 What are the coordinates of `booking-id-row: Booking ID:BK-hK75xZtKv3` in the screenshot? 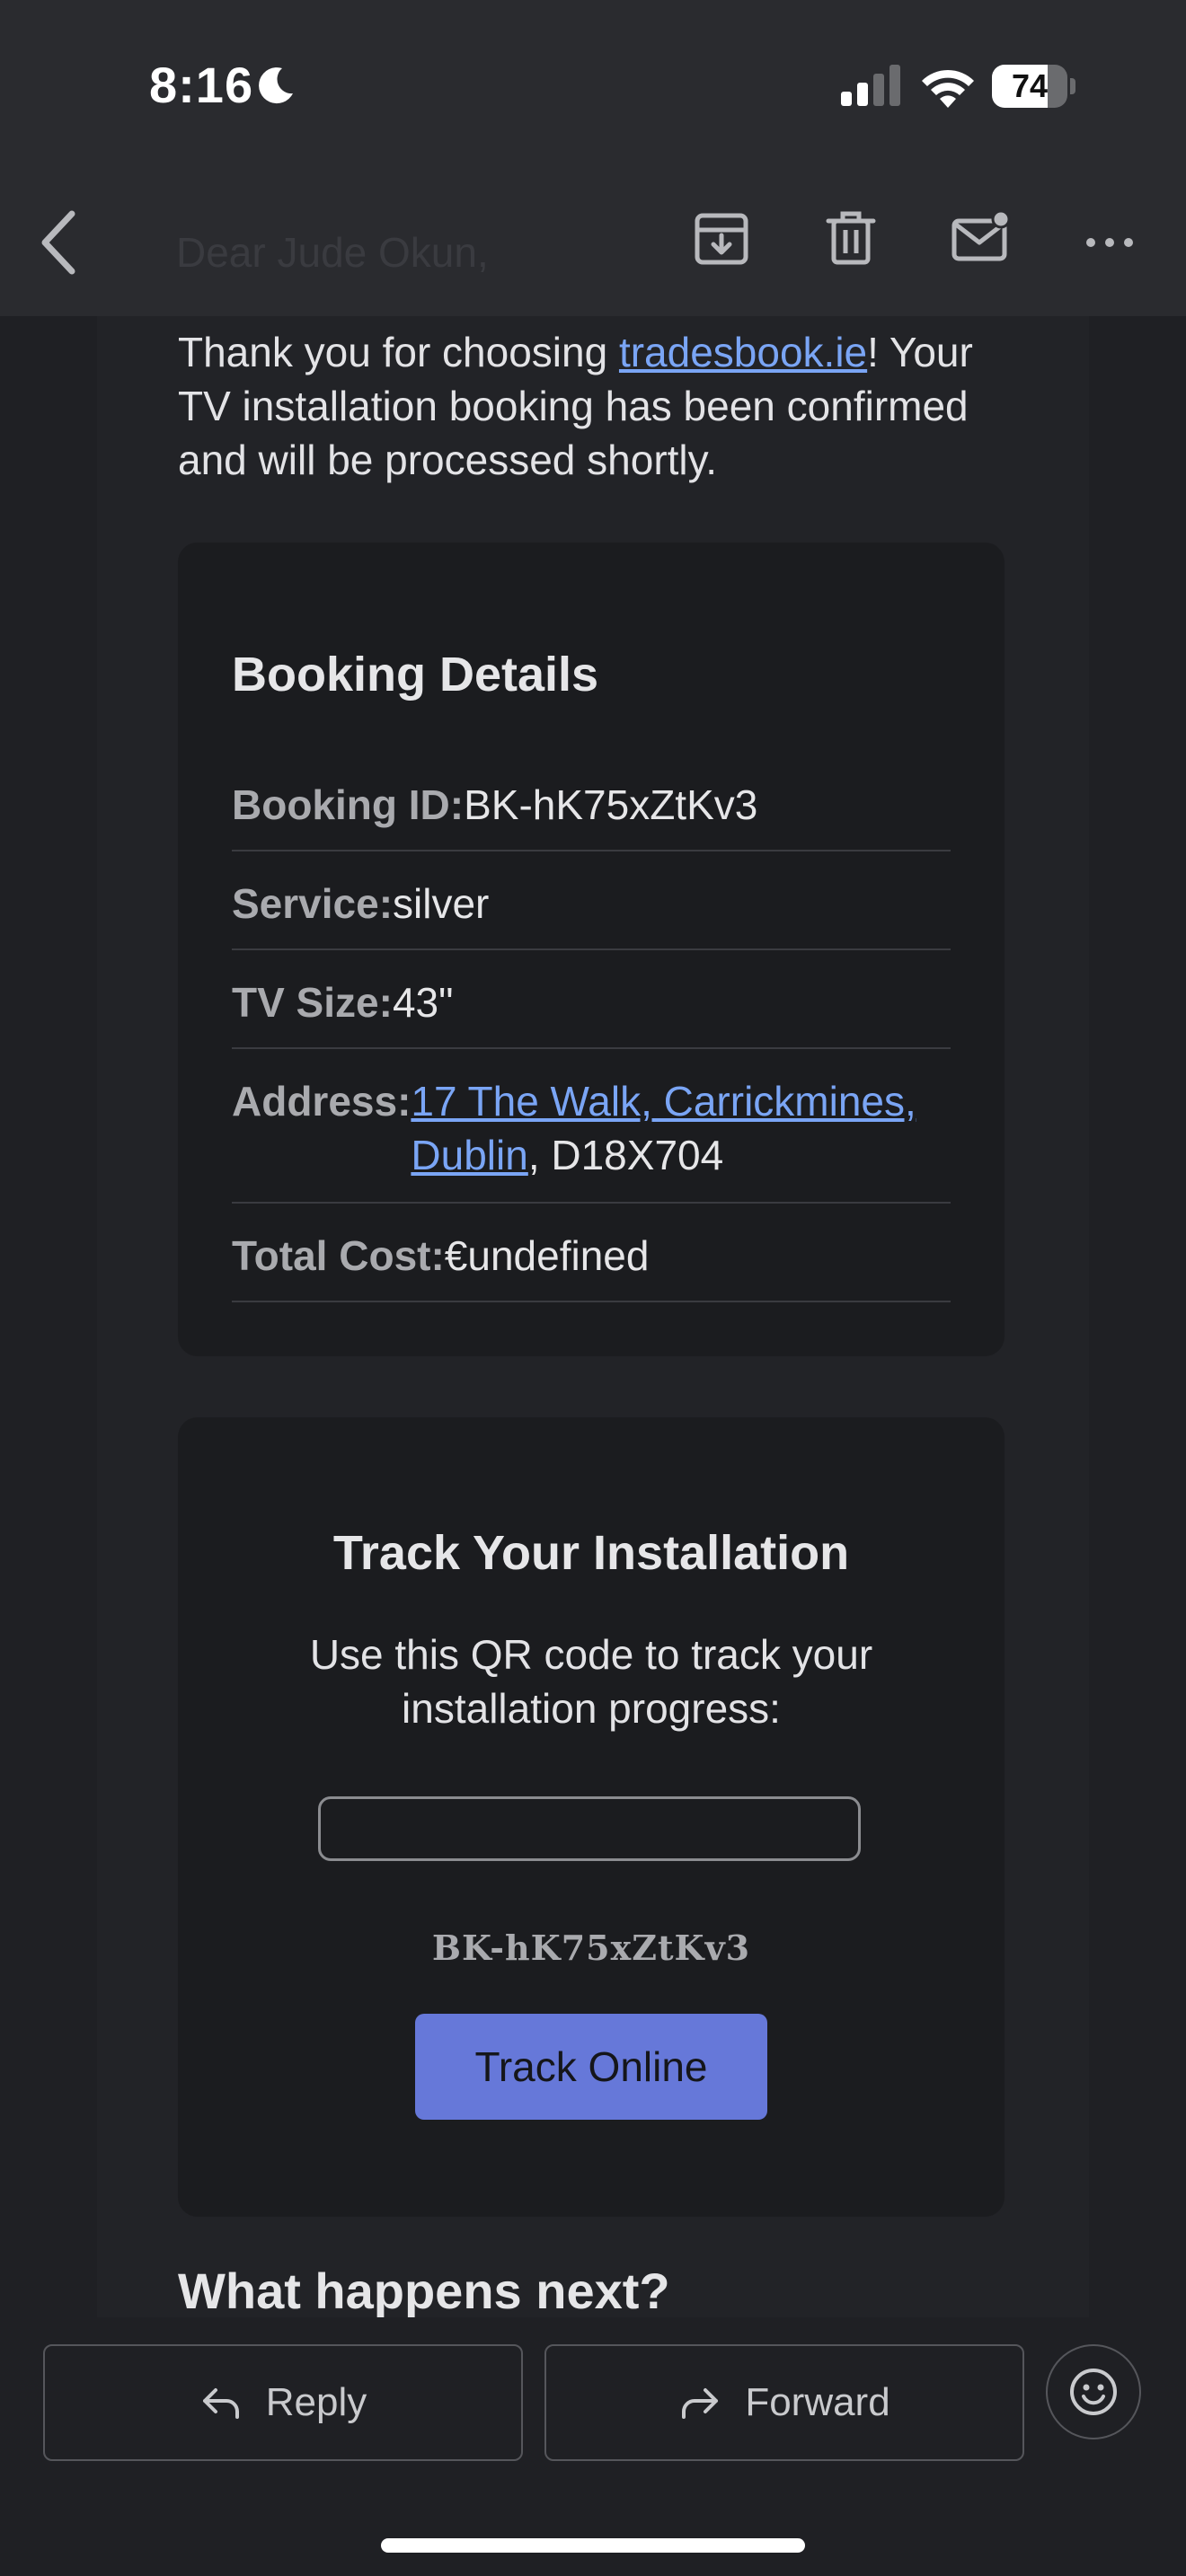 It's located at (591, 814).